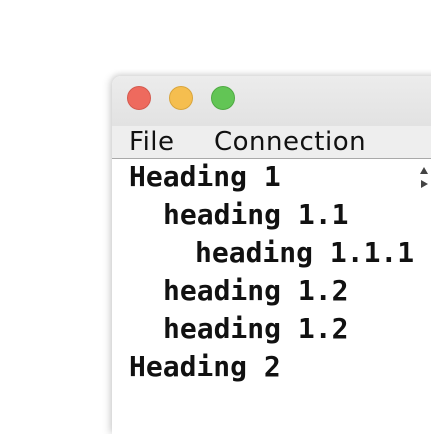 The height and width of the screenshot is (434, 431). I want to click on menu-file: File, so click(152, 142).